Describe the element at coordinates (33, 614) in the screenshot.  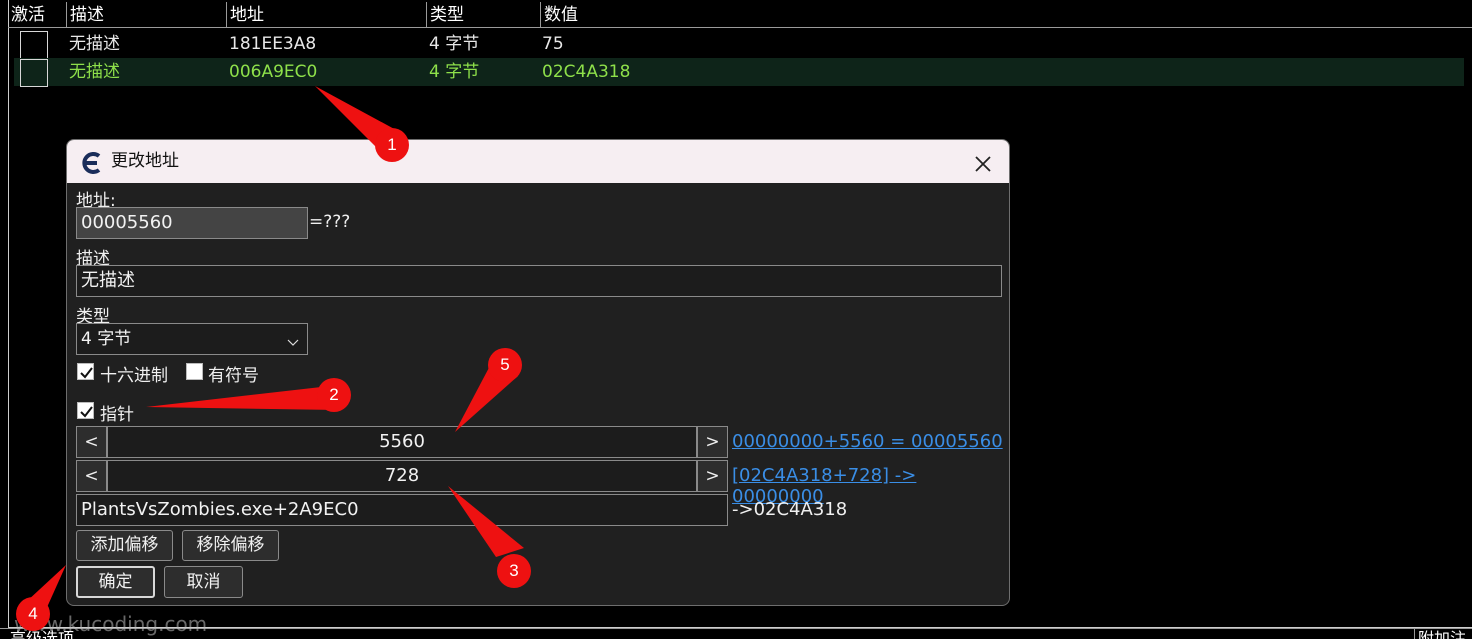
I see `annotation-badge-4: 4` at that location.